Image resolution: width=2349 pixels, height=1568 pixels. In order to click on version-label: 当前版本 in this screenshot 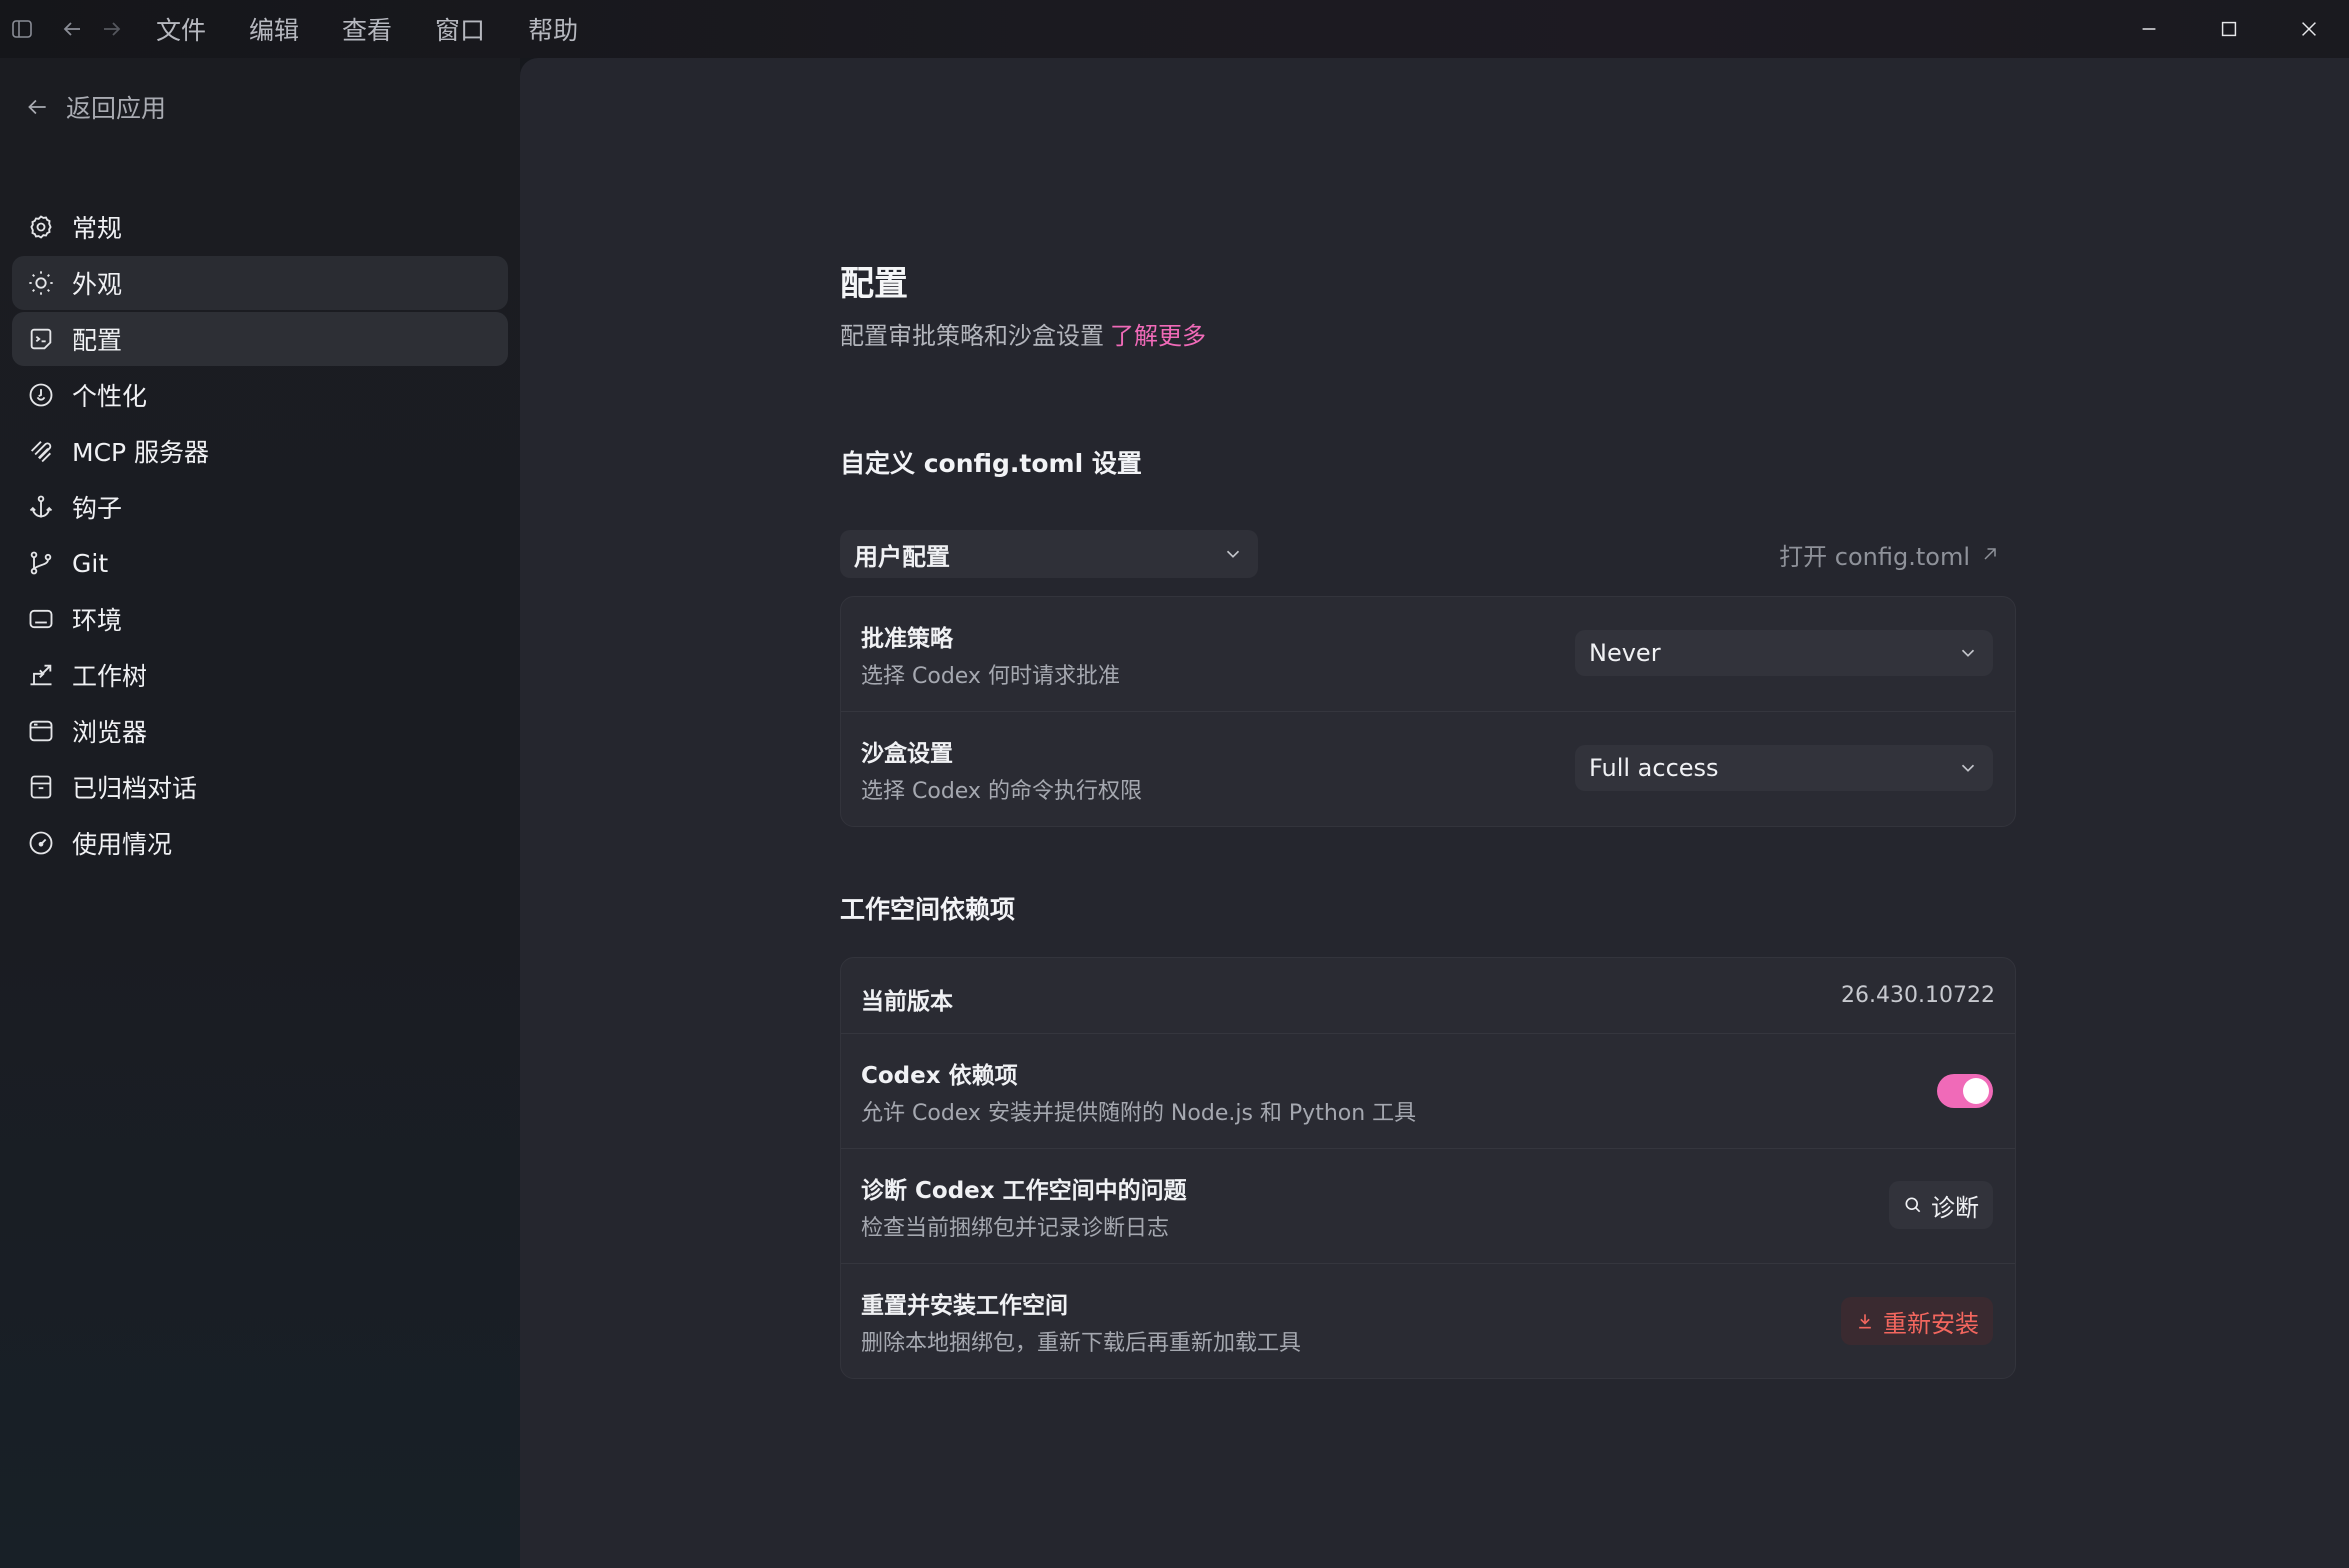, I will do `click(907, 1002)`.